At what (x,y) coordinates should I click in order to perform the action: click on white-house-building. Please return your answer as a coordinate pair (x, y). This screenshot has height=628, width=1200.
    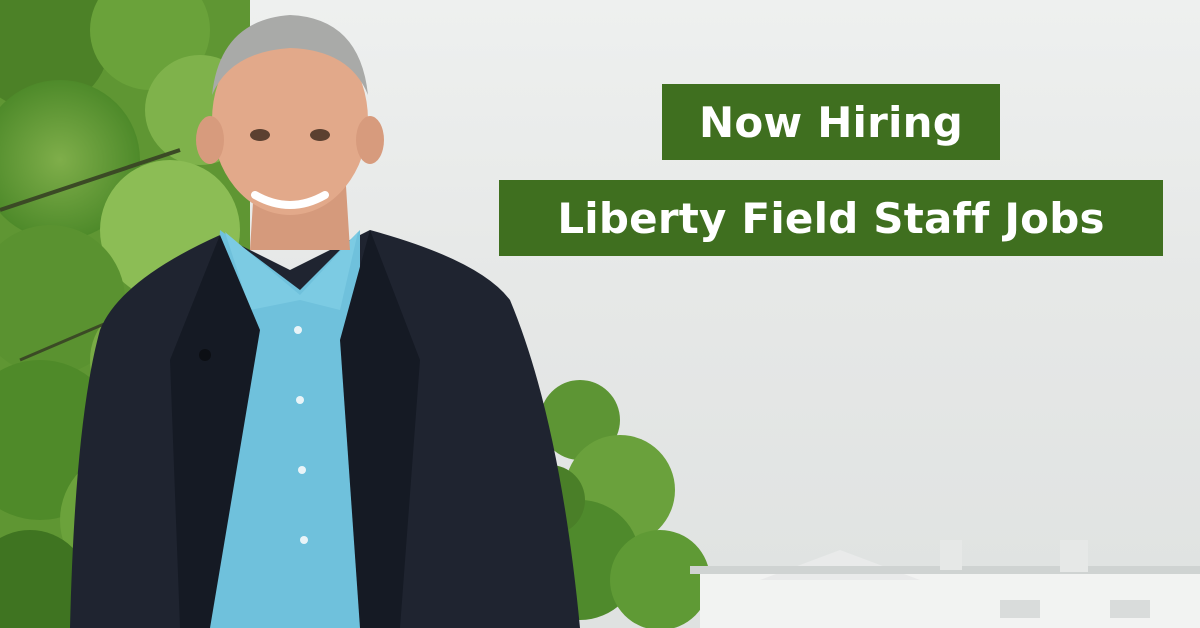
    Looking at the image, I should click on (945, 584).